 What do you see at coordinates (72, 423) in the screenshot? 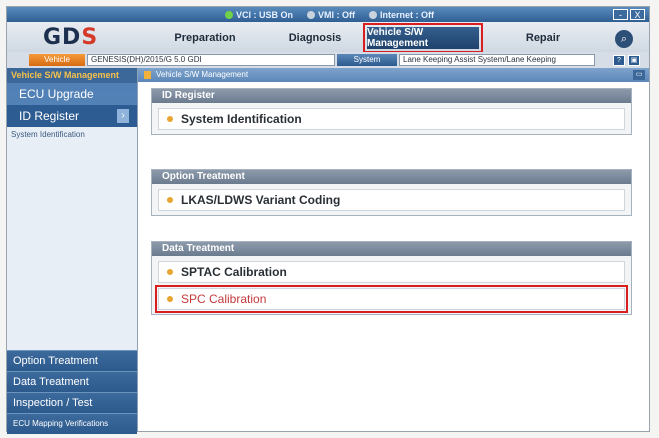
I see `sidebar-item-ecu-mapping: ECU Mapping Verifications` at bounding box center [72, 423].